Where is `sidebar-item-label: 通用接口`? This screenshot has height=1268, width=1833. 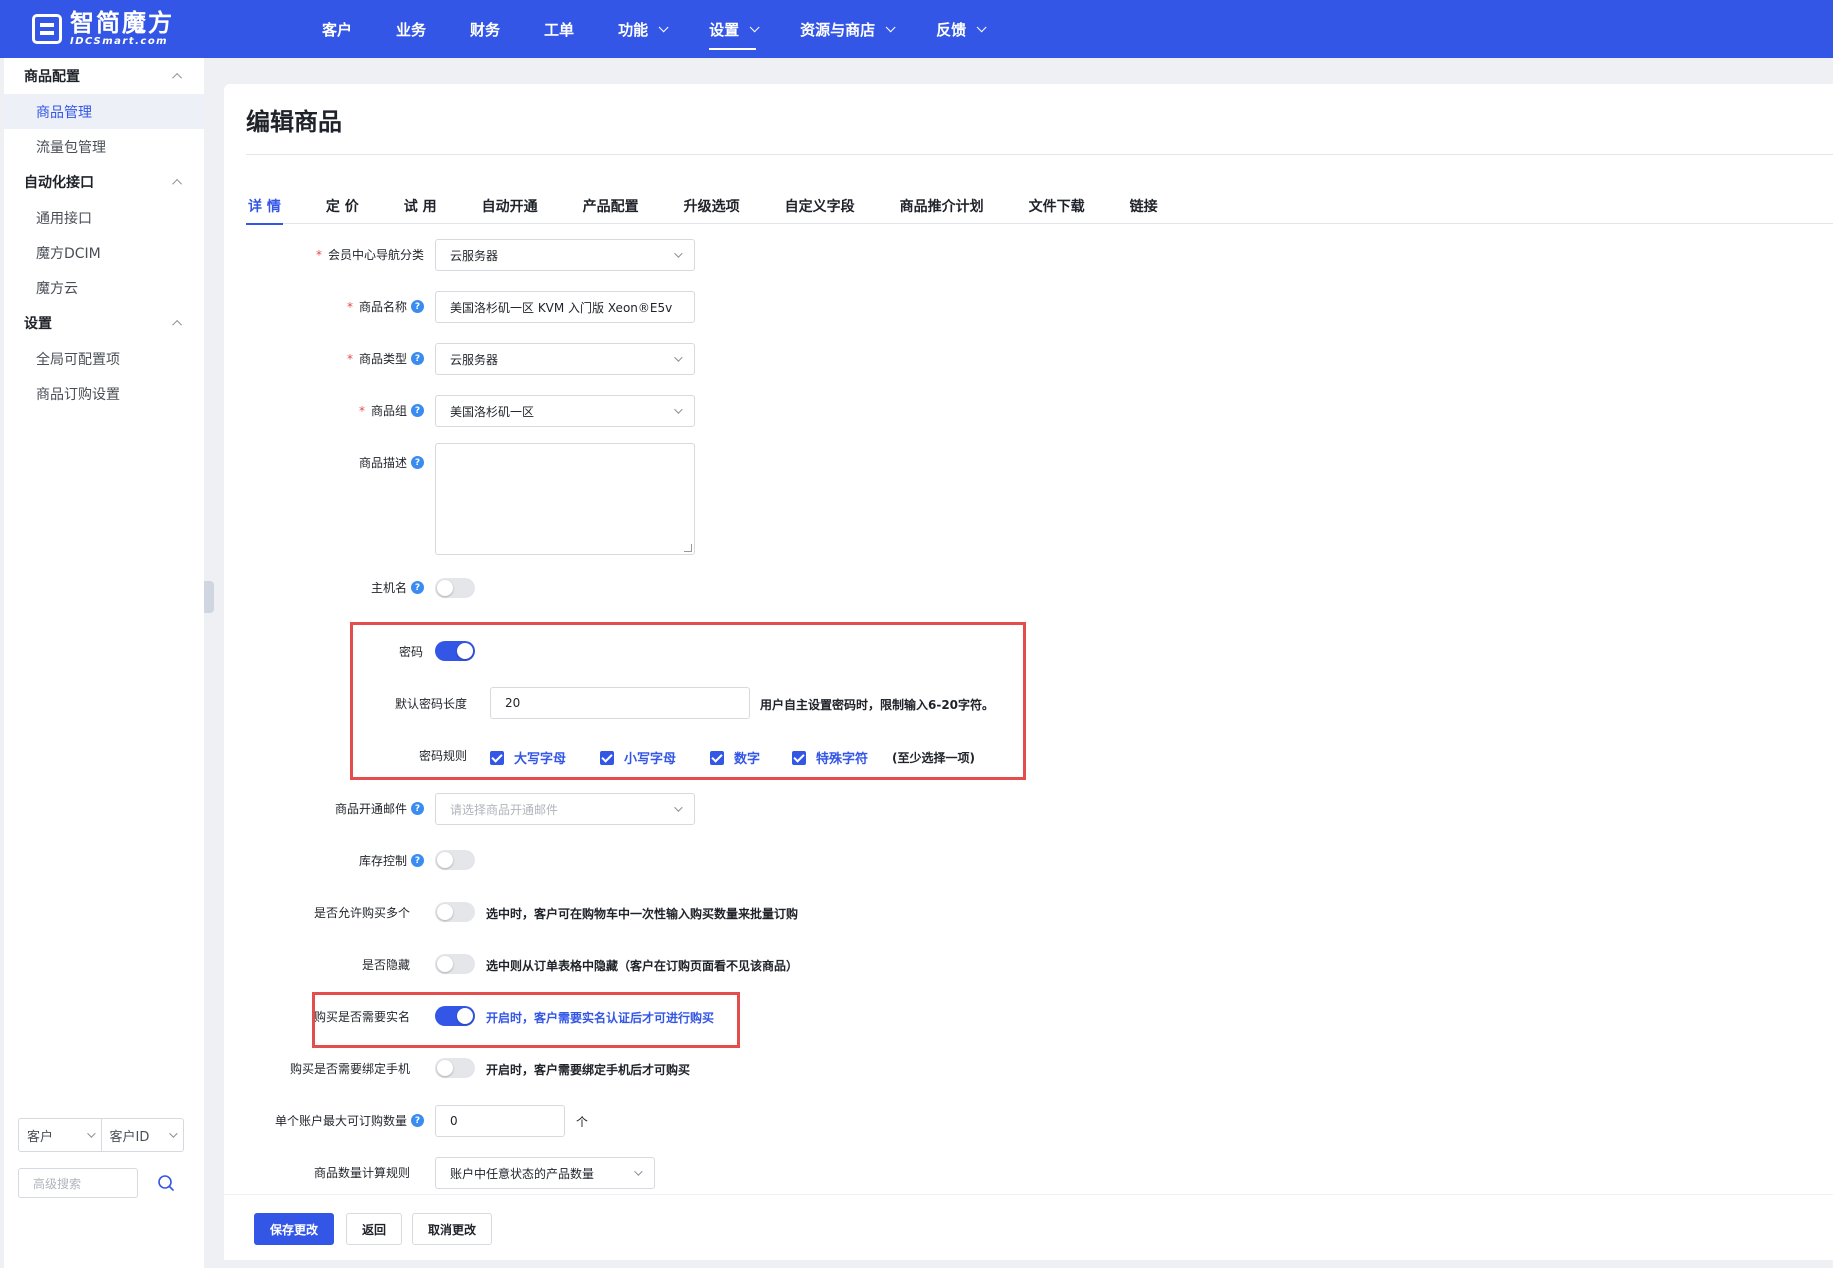 sidebar-item-label: 通用接口 is located at coordinates (64, 218).